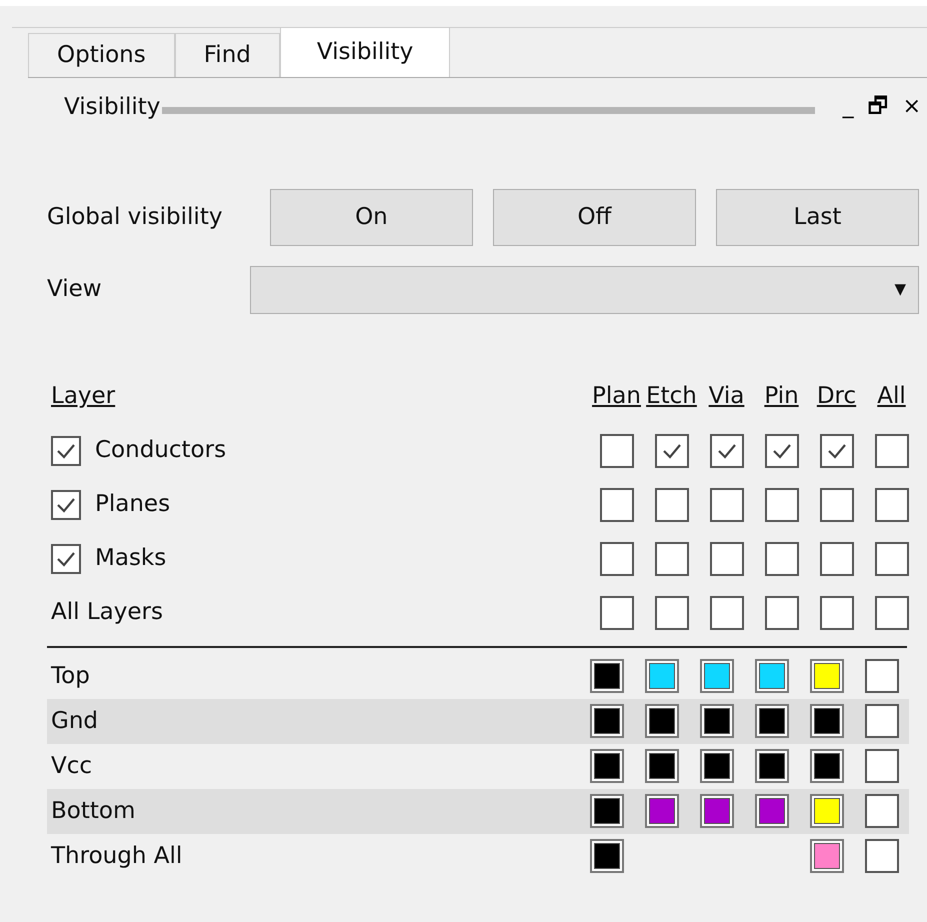 This screenshot has width=927, height=922. What do you see at coordinates (160, 451) in the screenshot?
I see `layer-label: Conductors` at bounding box center [160, 451].